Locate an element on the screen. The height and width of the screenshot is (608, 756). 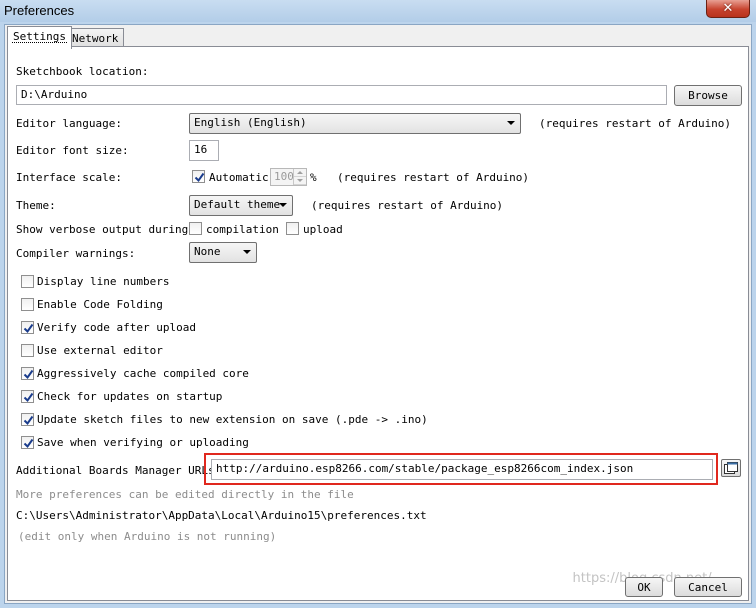
spinner-buttons is located at coordinates (299, 177).